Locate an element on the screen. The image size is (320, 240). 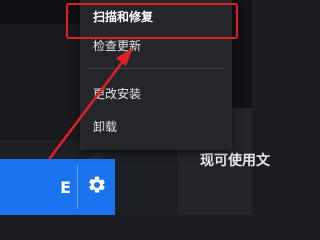
menu-divider is located at coordinates (156, 68).